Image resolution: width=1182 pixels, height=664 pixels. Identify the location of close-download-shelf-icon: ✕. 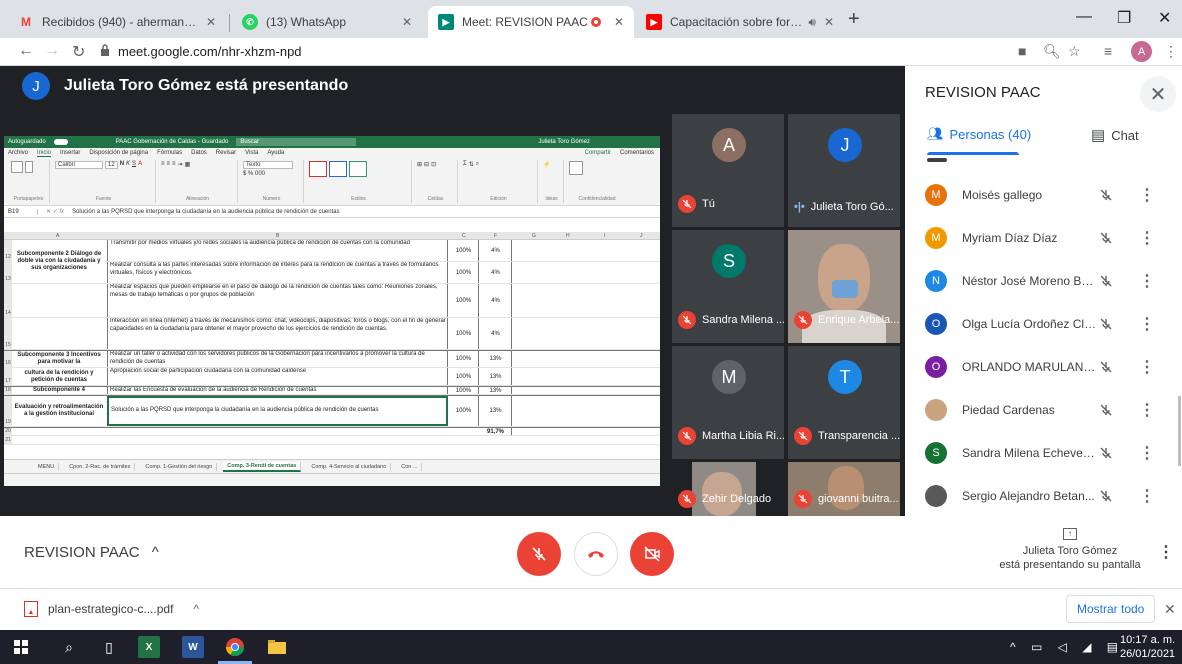
(1170, 609).